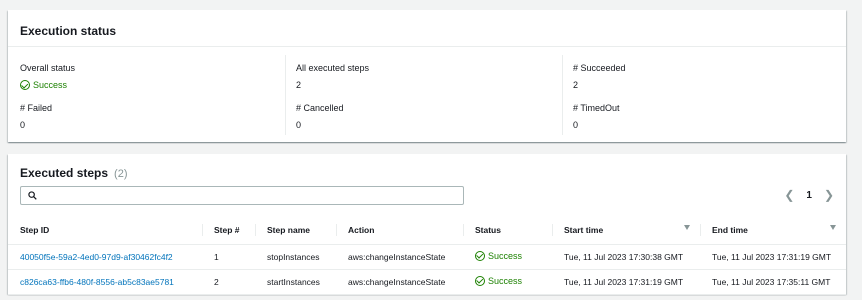  I want to click on column-header-status: Status, so click(507, 230).